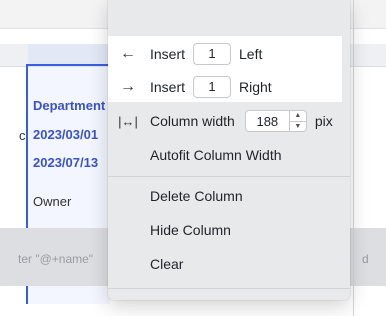 This screenshot has height=316, width=386. Describe the element at coordinates (353, 158) in the screenshot. I see `column-divider` at that location.